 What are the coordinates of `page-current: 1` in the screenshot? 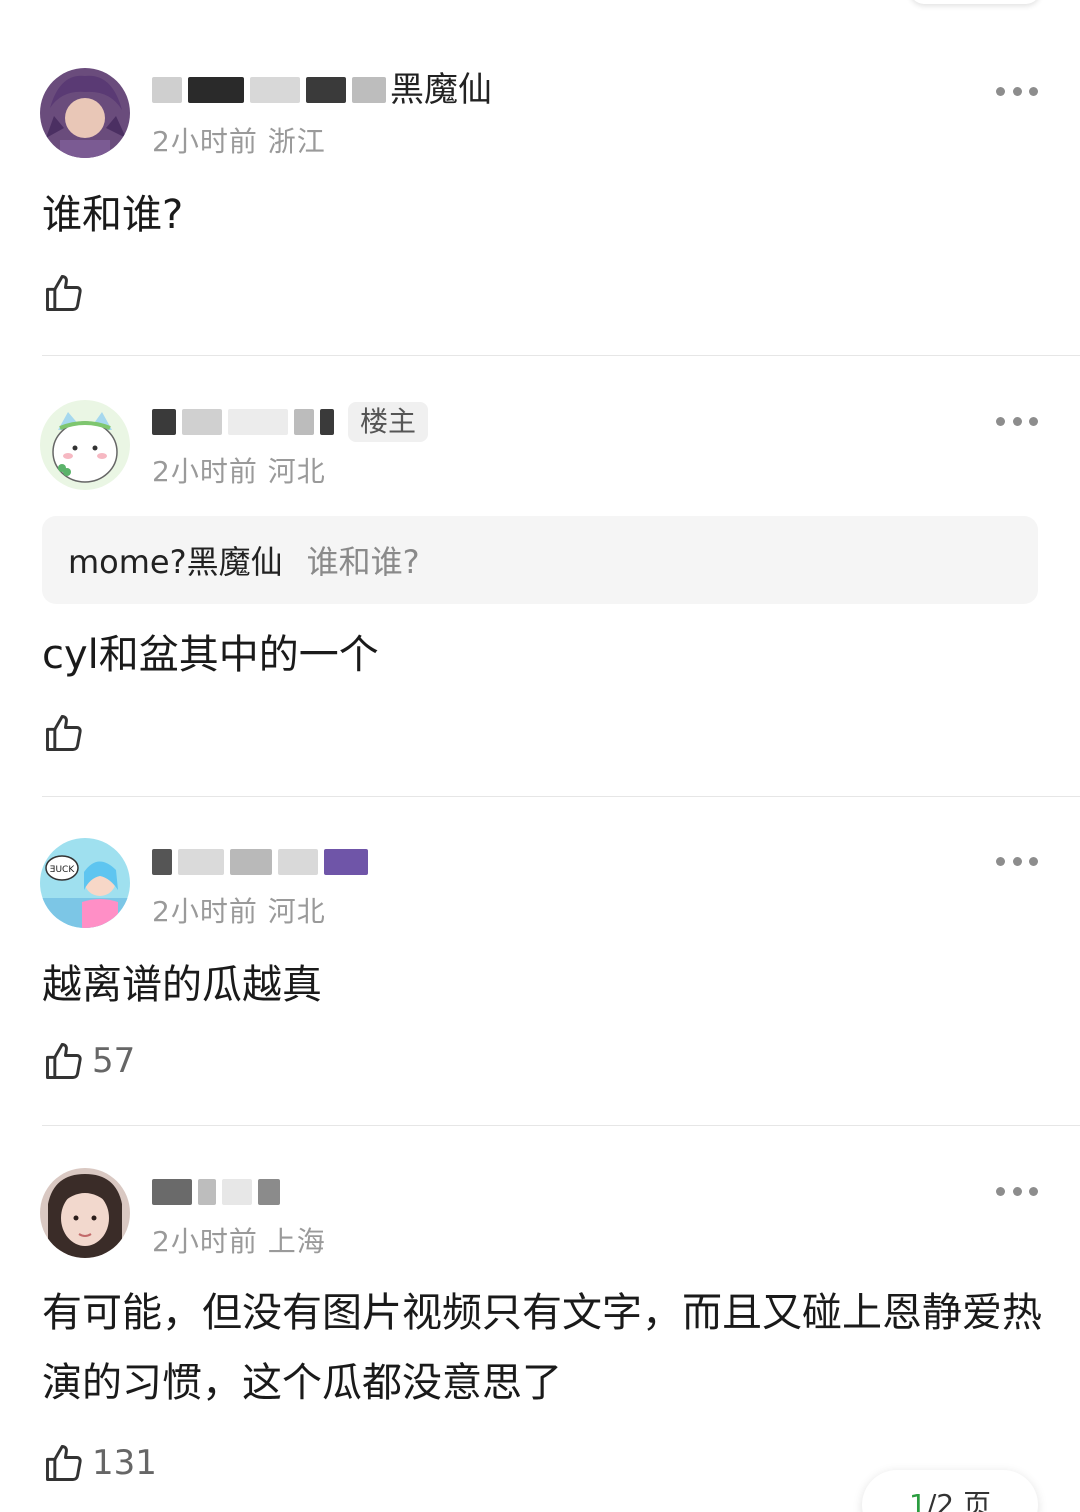 It's located at (918, 1500).